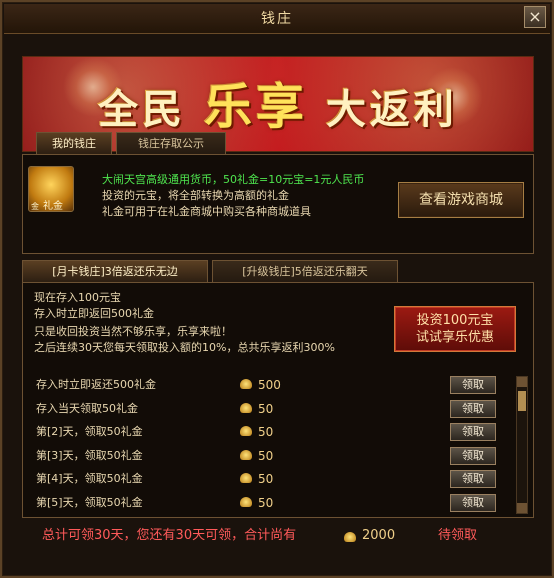 Image resolution: width=554 pixels, height=578 pixels. I want to click on view-shop-button: 查看游戏商城, so click(461, 200).